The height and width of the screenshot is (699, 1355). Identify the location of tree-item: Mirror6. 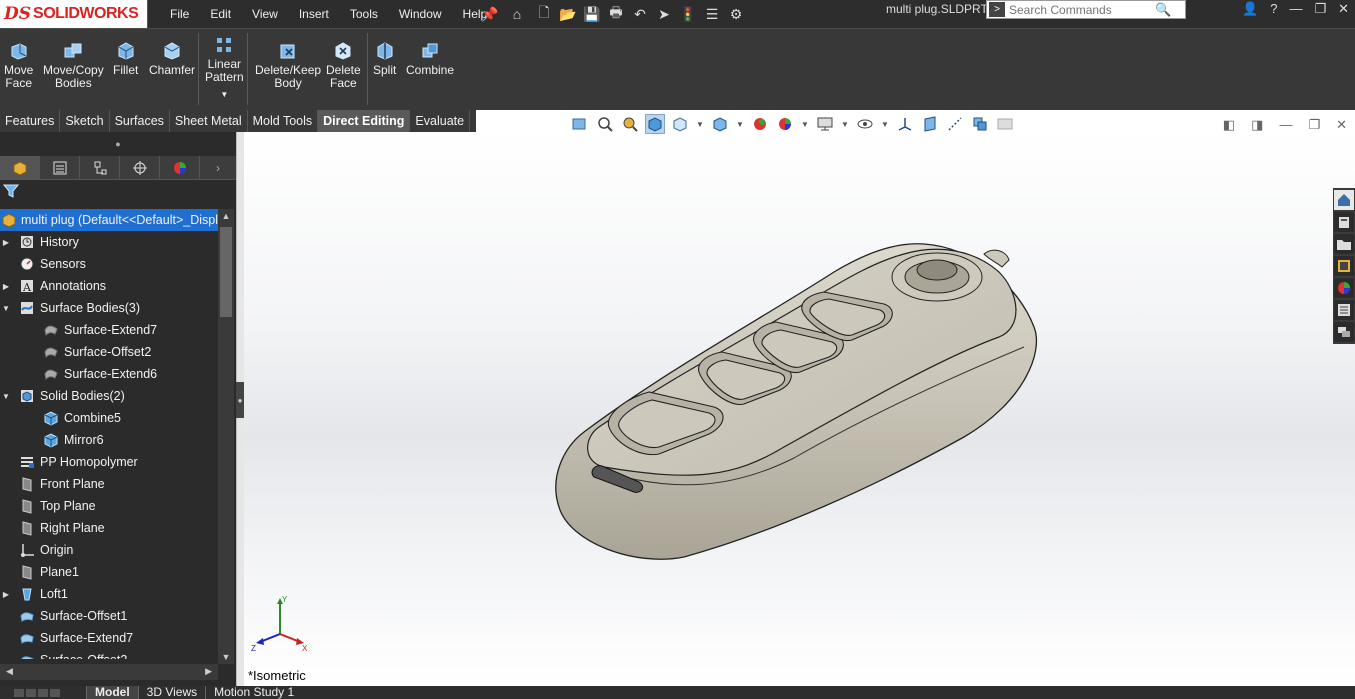
(109, 440).